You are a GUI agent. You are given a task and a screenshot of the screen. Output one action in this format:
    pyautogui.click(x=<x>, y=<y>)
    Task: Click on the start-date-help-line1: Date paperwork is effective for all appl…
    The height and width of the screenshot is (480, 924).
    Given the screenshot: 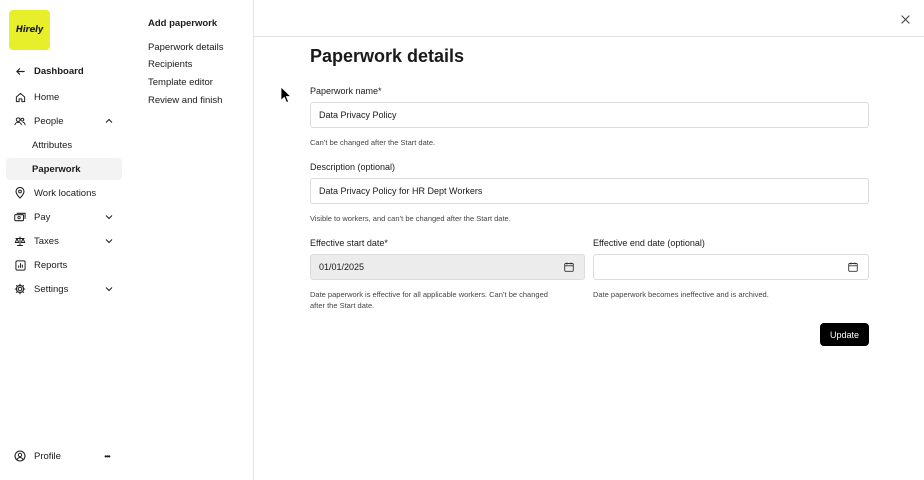 What is the action you would take?
    pyautogui.click(x=429, y=294)
    